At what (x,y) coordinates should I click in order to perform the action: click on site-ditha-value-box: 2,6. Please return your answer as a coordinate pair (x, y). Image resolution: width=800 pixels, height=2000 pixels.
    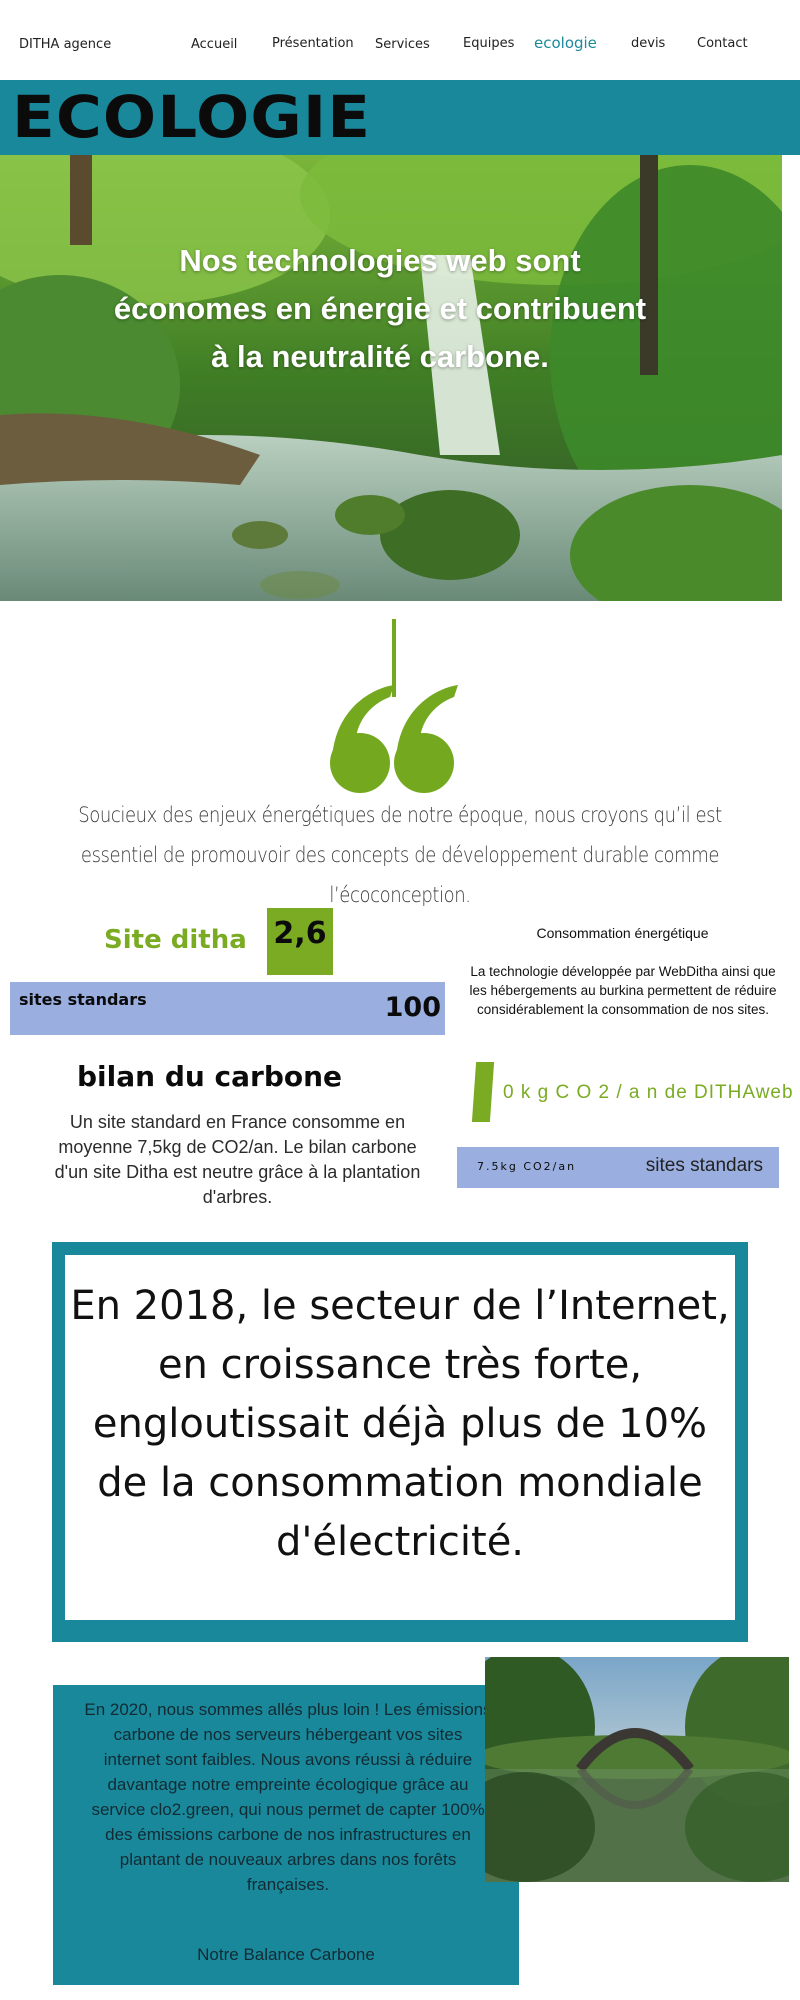
    Looking at the image, I should click on (300, 941).